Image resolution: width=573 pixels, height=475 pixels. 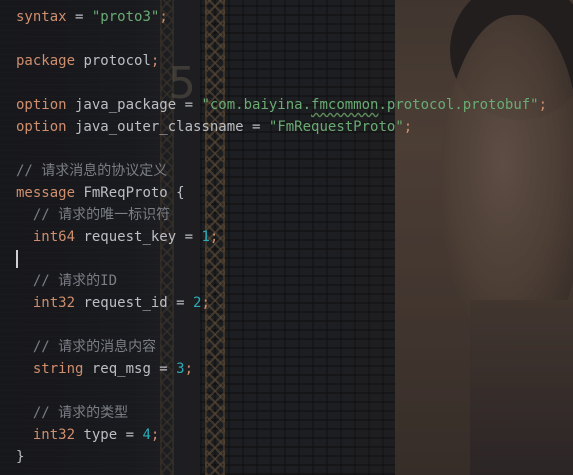 I want to click on code-line-field-type: int32 type = 4;, so click(x=88, y=435).